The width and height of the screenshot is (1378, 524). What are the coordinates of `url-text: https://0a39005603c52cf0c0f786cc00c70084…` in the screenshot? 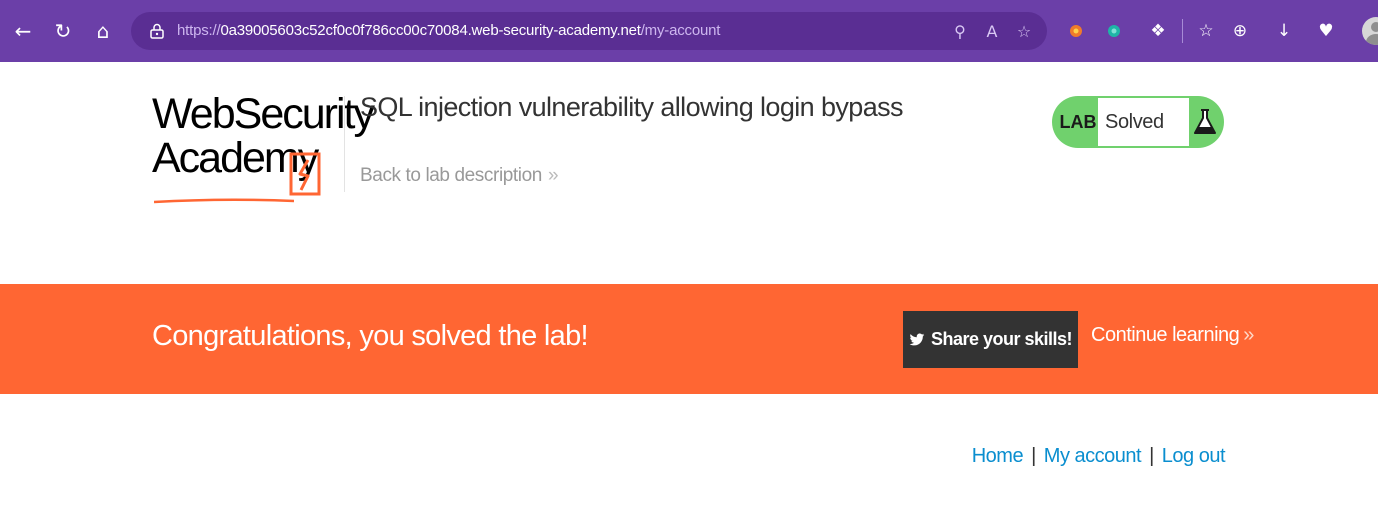 It's located at (448, 31).